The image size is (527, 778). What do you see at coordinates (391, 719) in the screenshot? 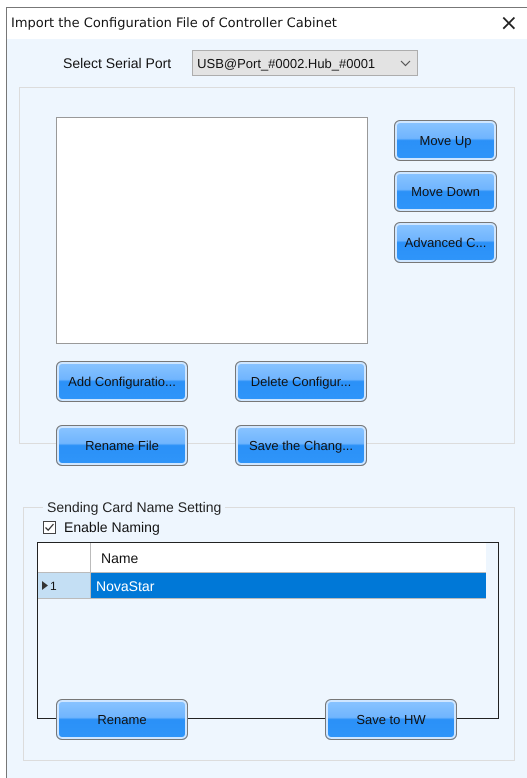
I see `naming-action-button: Save to HW` at bounding box center [391, 719].